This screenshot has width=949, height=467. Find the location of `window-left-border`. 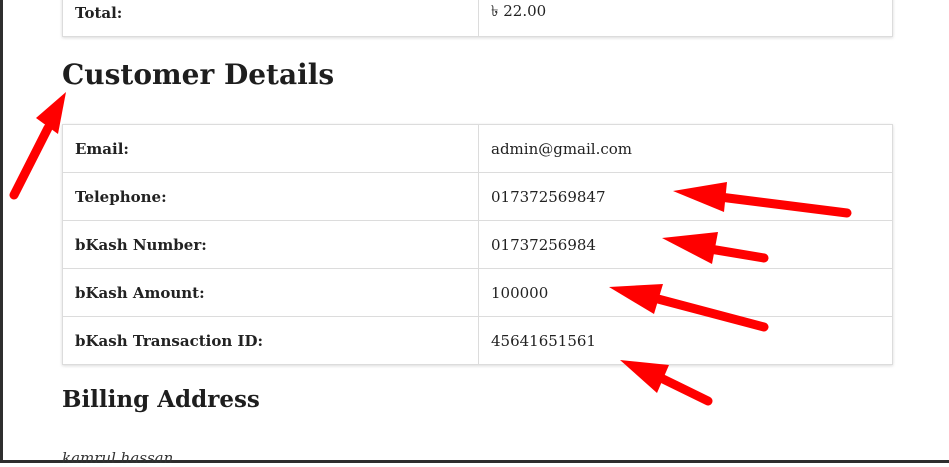

window-left-border is located at coordinates (1, 231).